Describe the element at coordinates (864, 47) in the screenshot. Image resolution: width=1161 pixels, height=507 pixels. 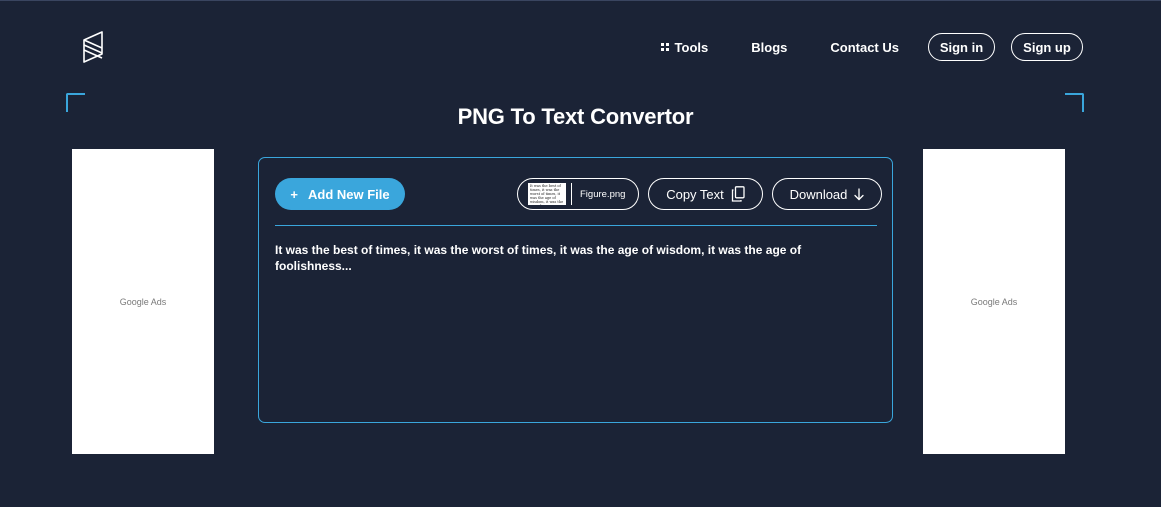
I see `nav-contact-us: Contact Us` at that location.